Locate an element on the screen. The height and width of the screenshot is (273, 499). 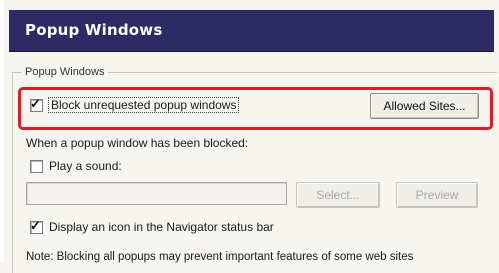
block-popups-label-text: Block unrequested popup windows is located at coordinates (143, 105).